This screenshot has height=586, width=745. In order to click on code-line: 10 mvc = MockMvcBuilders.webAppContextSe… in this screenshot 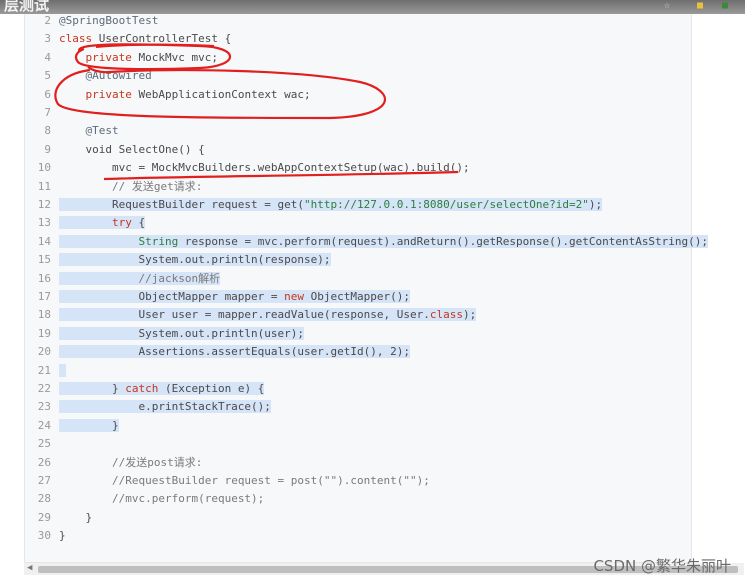, I will do `click(247, 168)`.